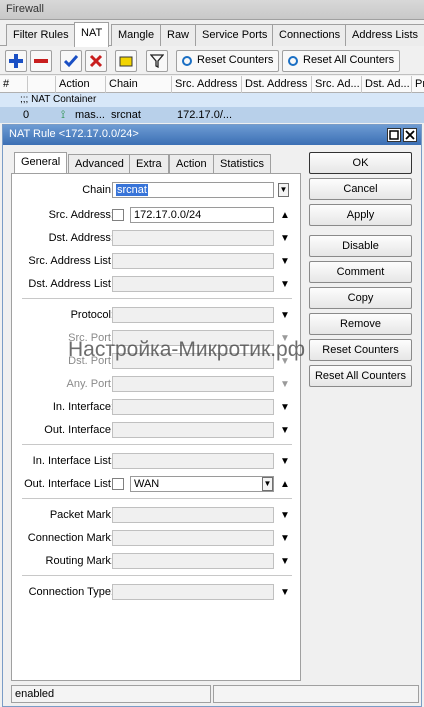  What do you see at coordinates (193, 407) in the screenshot?
I see `in-interface-input` at bounding box center [193, 407].